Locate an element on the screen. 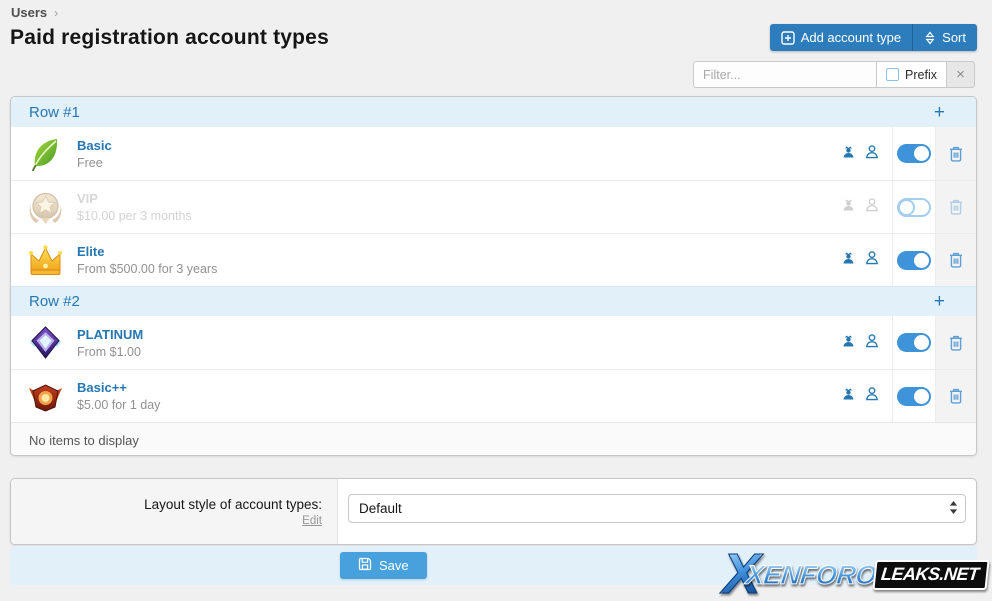 This screenshot has width=992, height=601. filter-input is located at coordinates (785, 74).